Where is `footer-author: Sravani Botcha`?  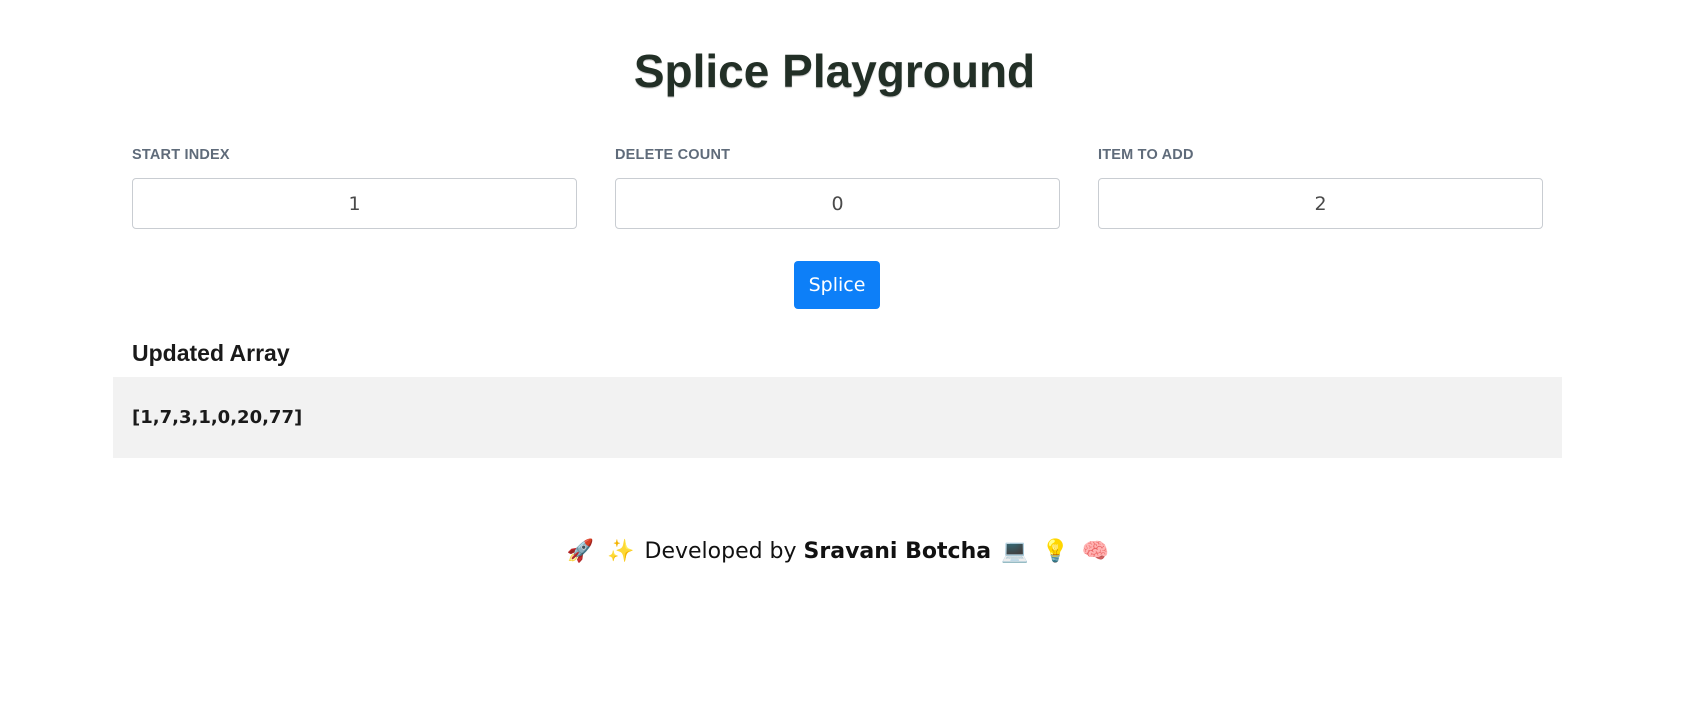 footer-author: Sravani Botcha is located at coordinates (897, 551).